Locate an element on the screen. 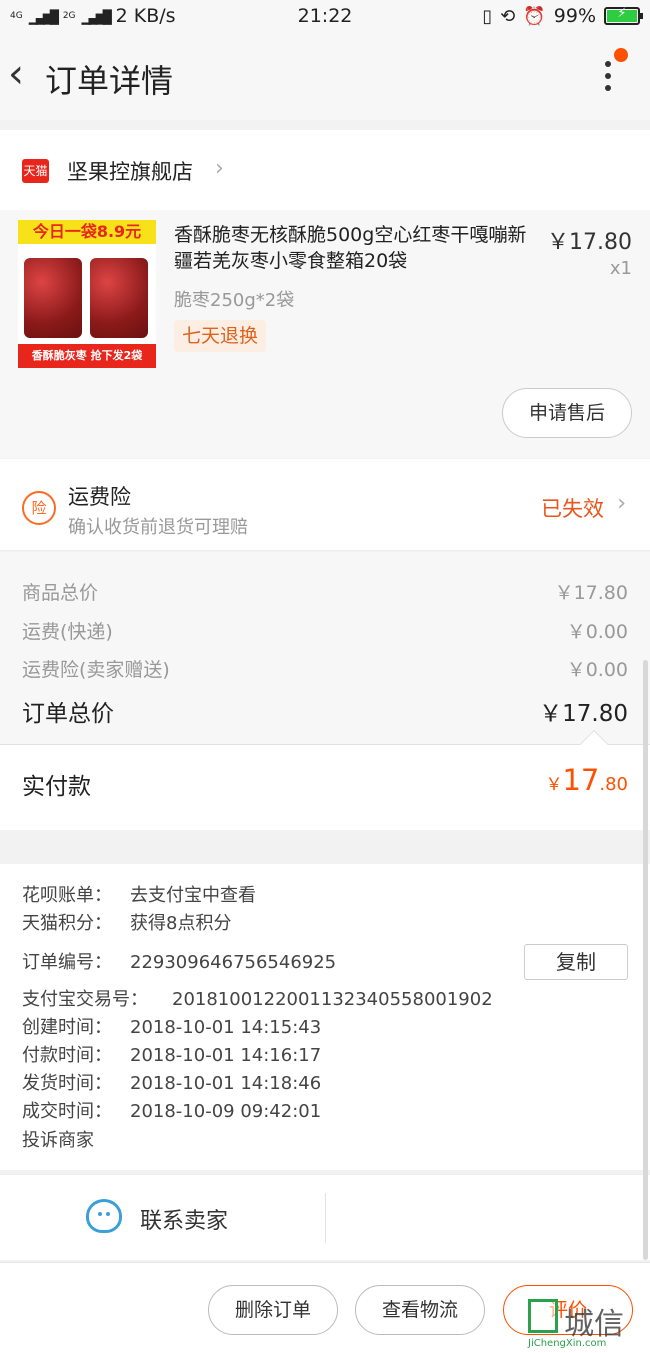 The width and height of the screenshot is (650, 1353). amount-paid-value: ￥17.80 is located at coordinates (586, 780).